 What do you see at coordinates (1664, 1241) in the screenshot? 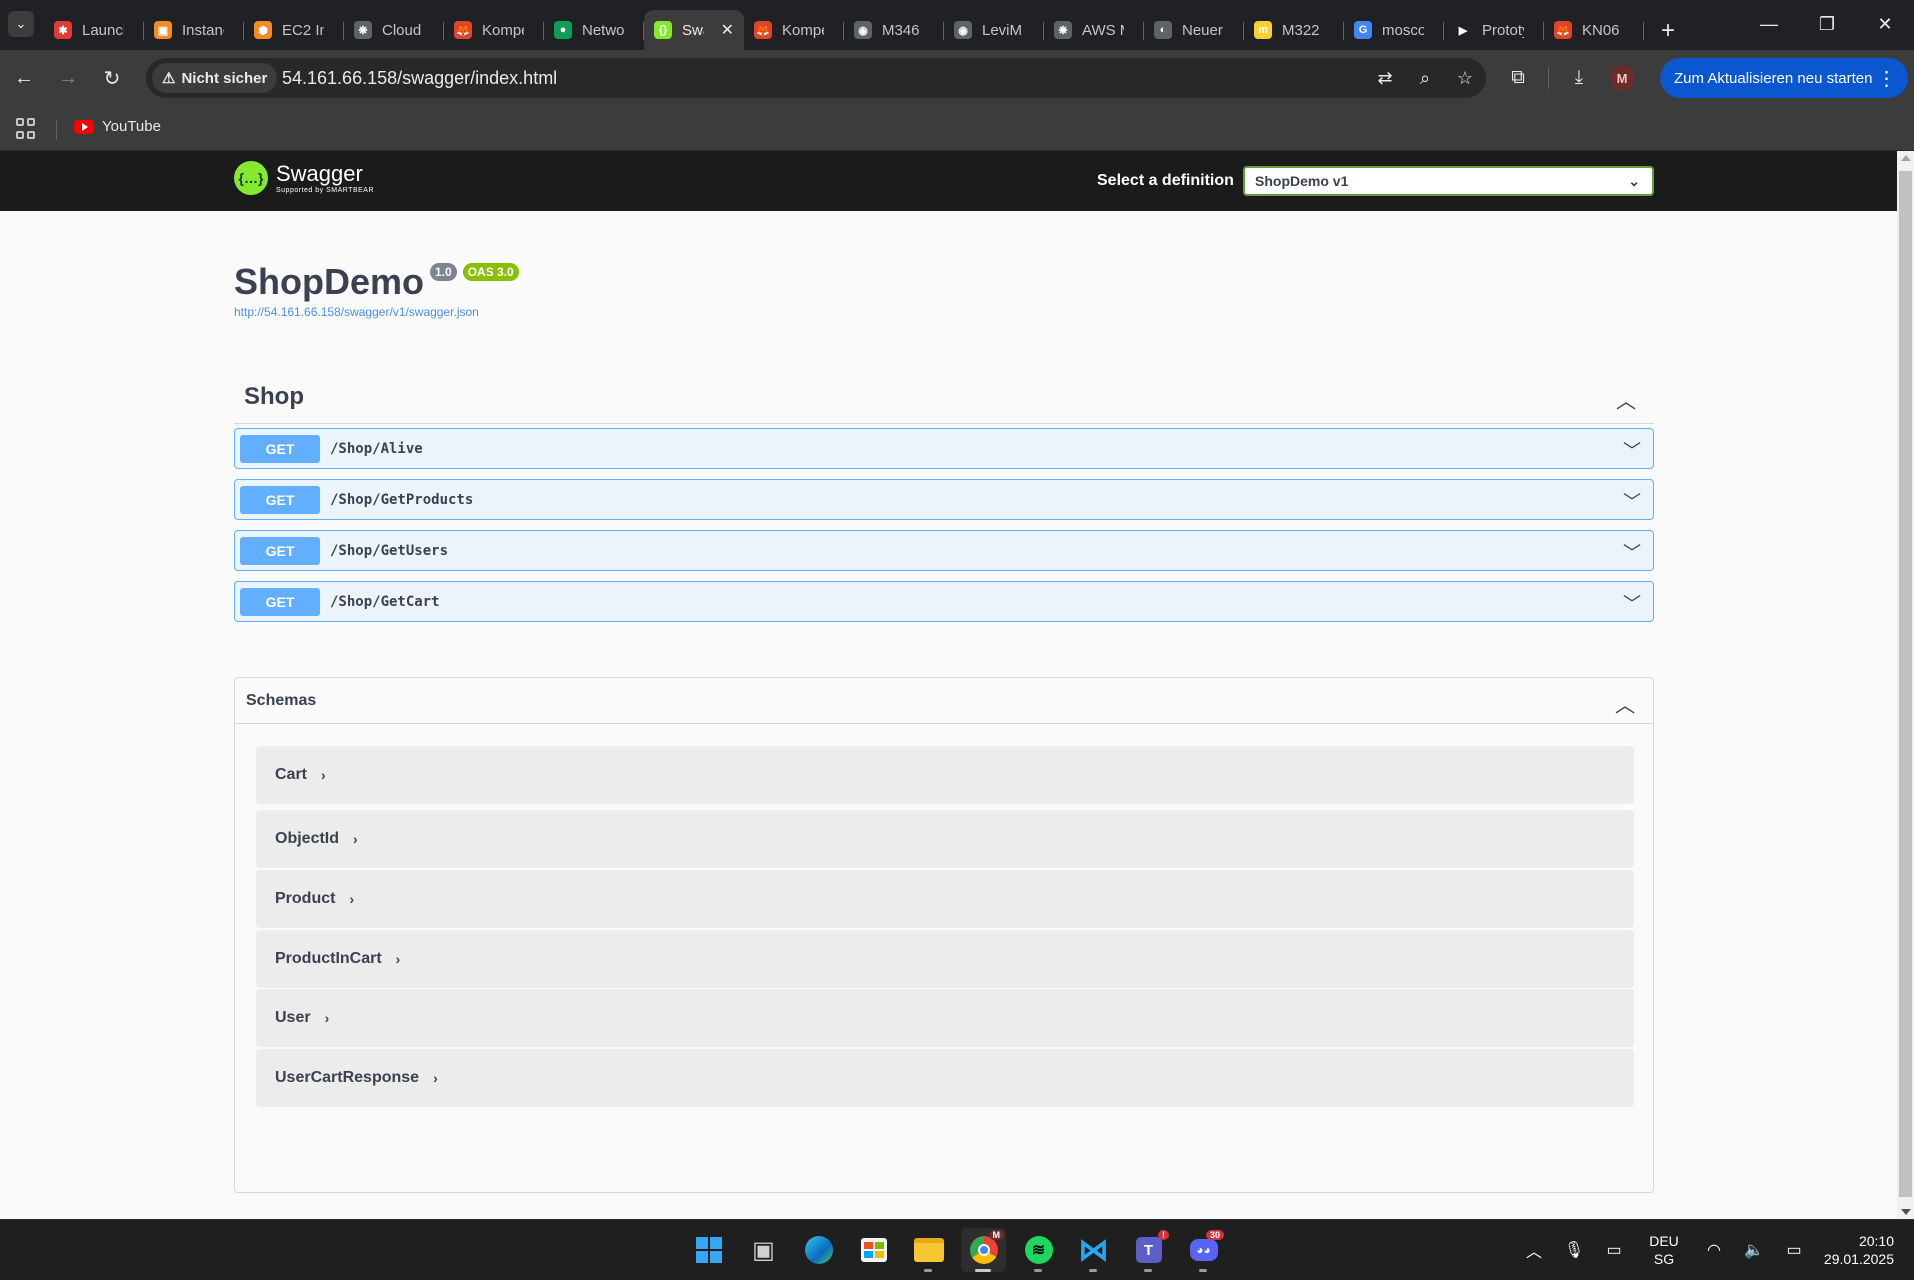
I see `language-label: DEU` at bounding box center [1664, 1241].